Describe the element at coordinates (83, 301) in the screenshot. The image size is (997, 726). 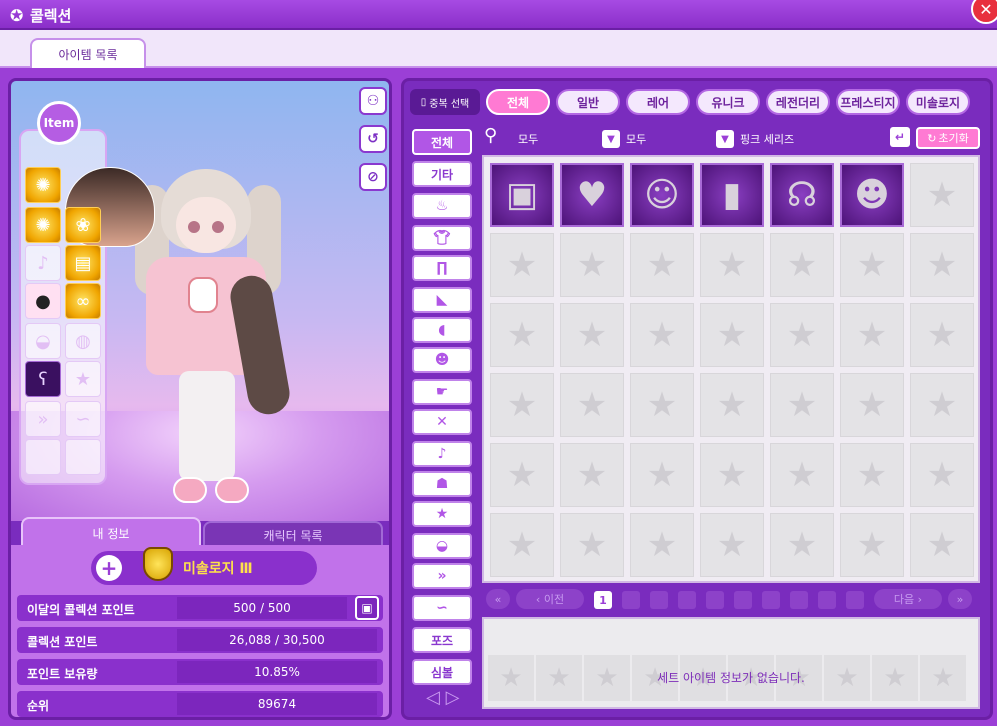
I see `item-slot: ∞` at that location.